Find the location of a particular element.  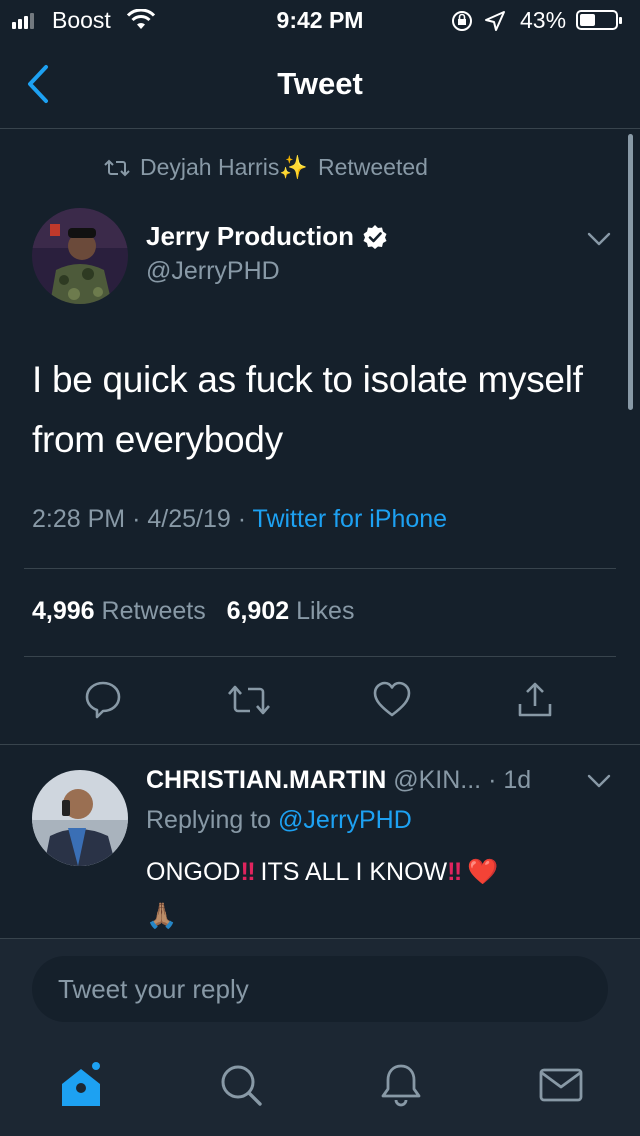

reply-author-row: CHRISTIAN.MARTIN @KIN... · 1d is located at coordinates (338, 780).